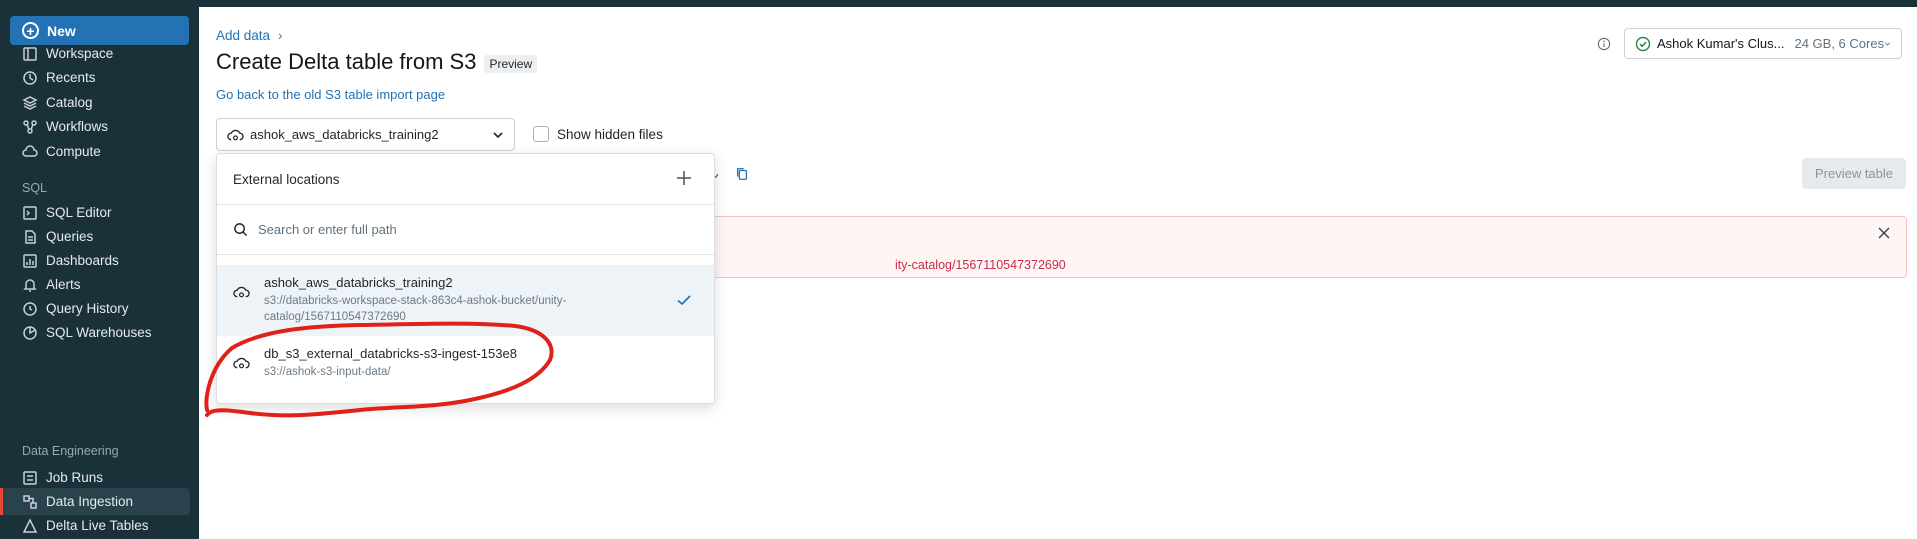 The height and width of the screenshot is (539, 1917). I want to click on preview-table-button: Preview table, so click(1854, 173).